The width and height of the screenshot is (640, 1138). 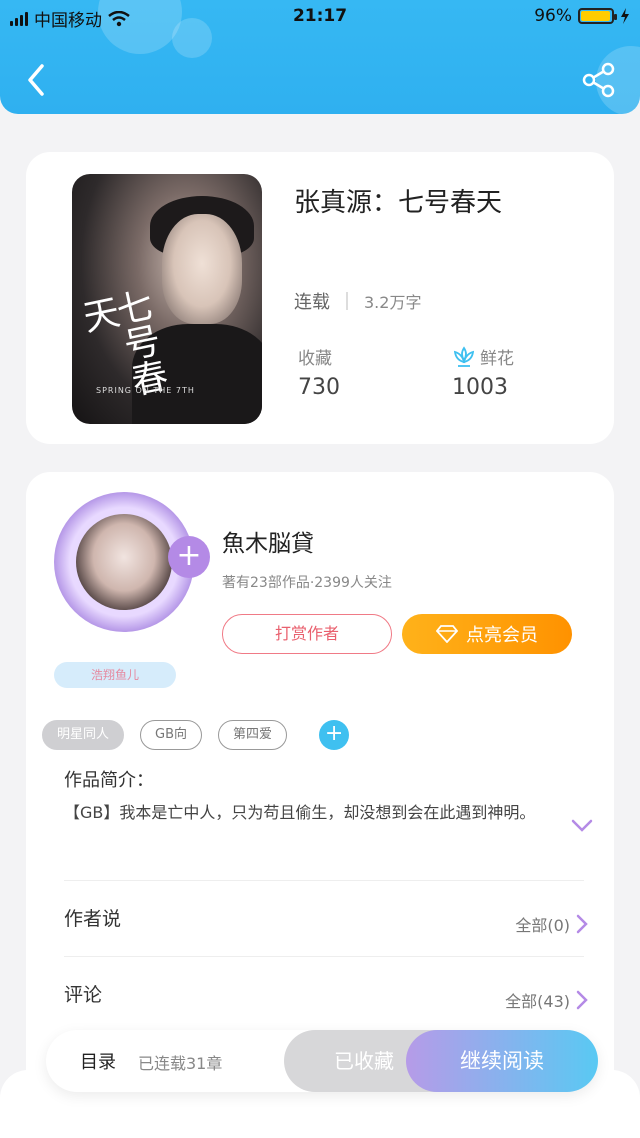 What do you see at coordinates (124, 562) in the screenshot?
I see `avatar-photo` at bounding box center [124, 562].